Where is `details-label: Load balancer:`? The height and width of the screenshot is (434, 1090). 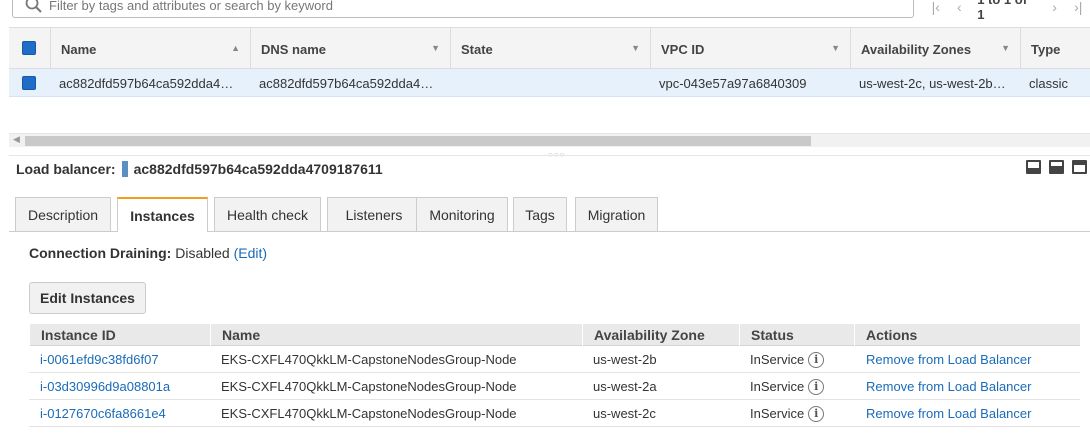
details-label: Load balancer: is located at coordinates (66, 169).